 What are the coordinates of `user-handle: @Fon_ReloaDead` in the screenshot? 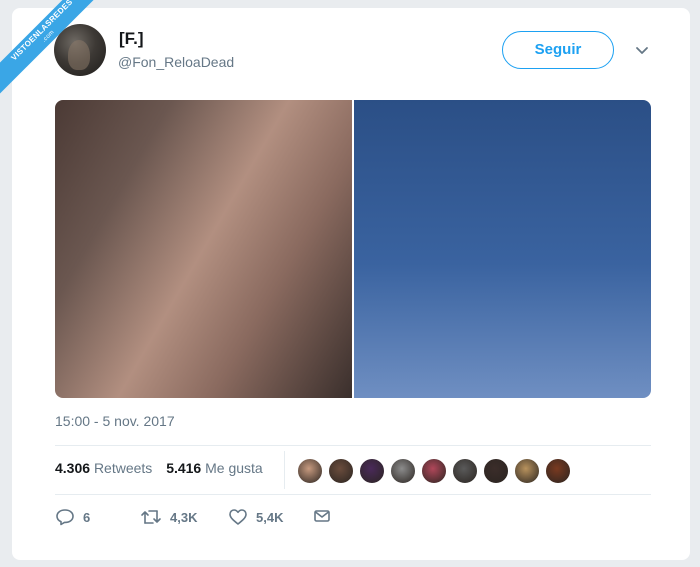 It's located at (176, 62).